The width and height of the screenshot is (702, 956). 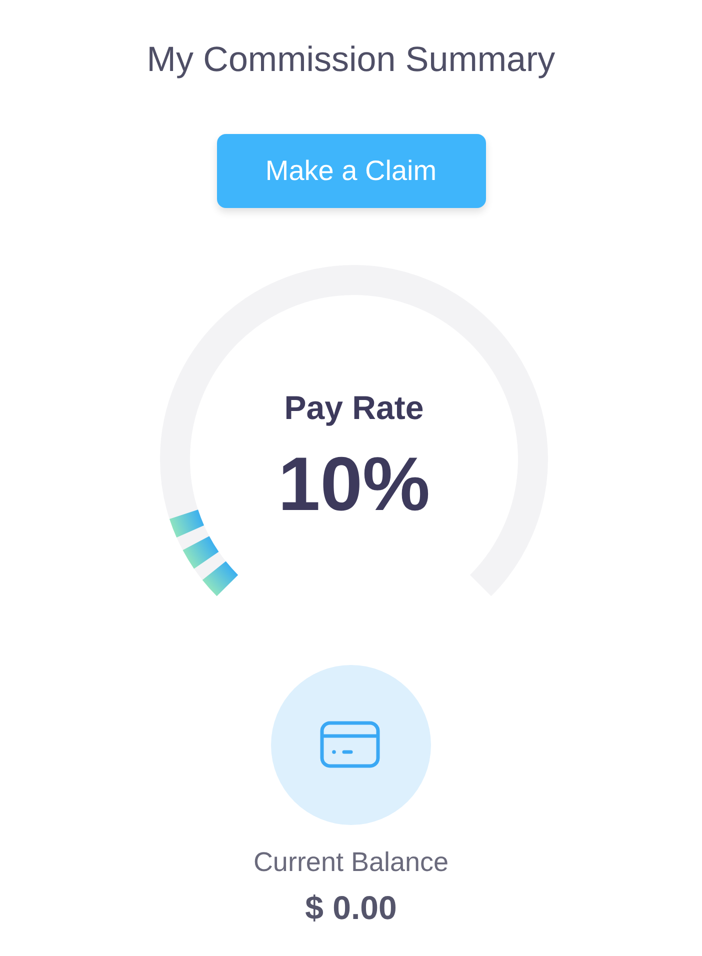 I want to click on gauge-reading: 10%, so click(x=354, y=485).